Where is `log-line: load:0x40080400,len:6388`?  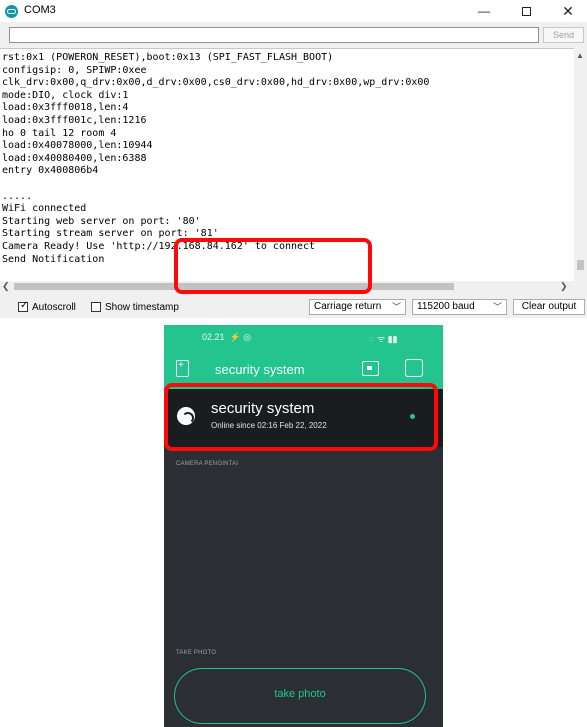 log-line: load:0x40080400,len:6388 is located at coordinates (74, 158).